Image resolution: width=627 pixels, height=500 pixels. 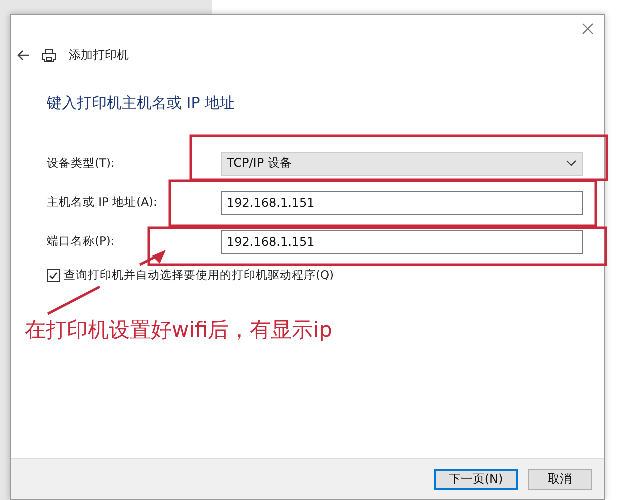 I want to click on dialog-heading: 键入打印机主机名或 IP 地址, so click(x=141, y=103).